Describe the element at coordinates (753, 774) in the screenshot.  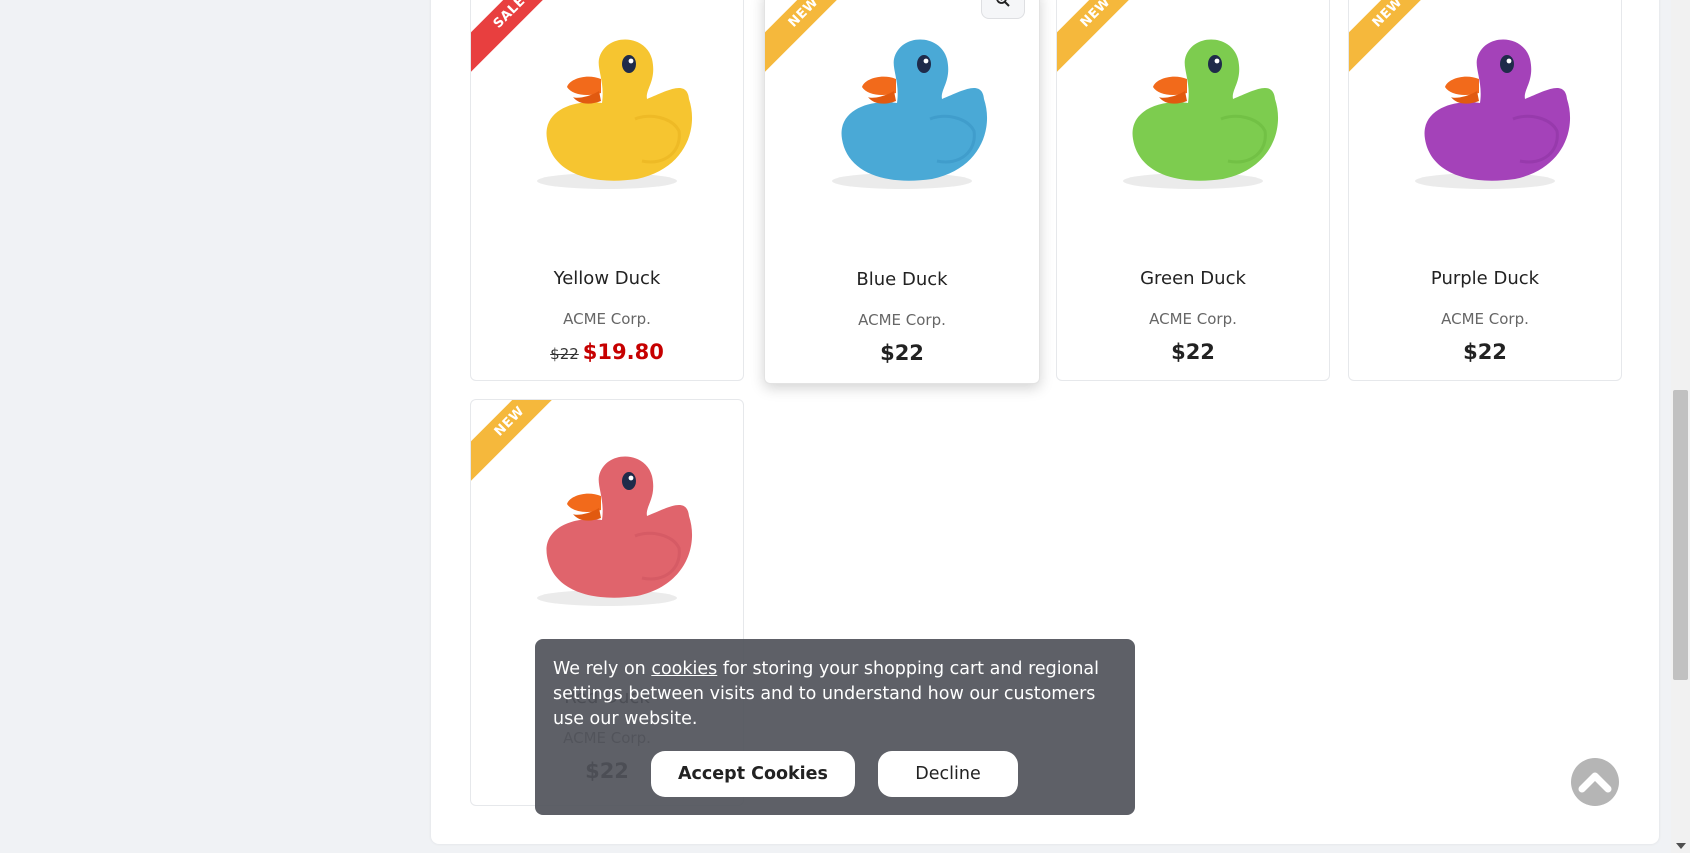
I see `accept-cookies-button: Accept Cookies` at that location.